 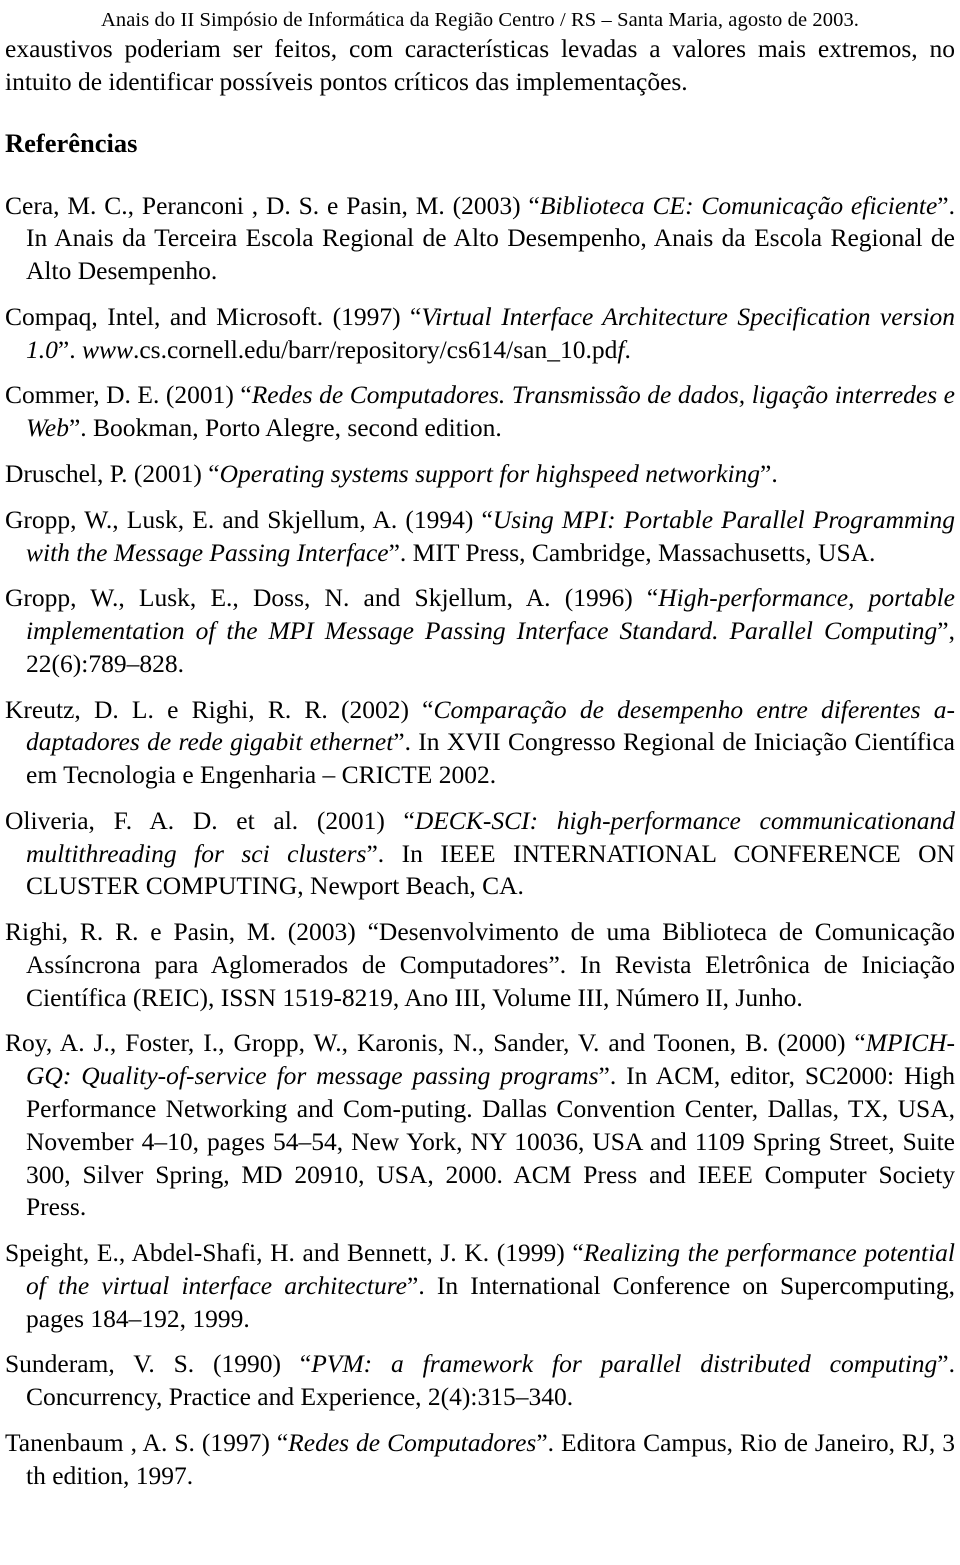 I want to click on ref-prefix: Kreutz, D. L. e Righi, R. R. (2002) “, so click(x=219, y=709).